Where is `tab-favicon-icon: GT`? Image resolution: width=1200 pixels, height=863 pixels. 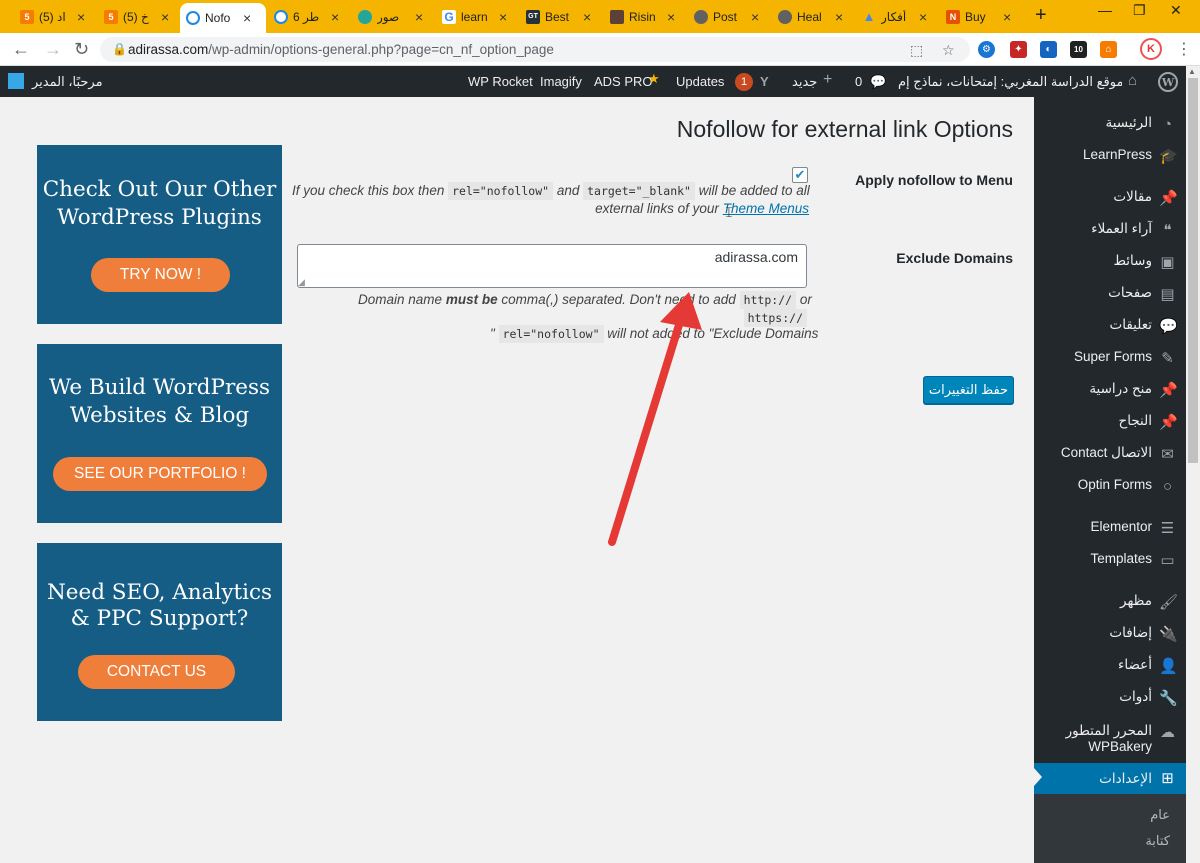 tab-favicon-icon: GT is located at coordinates (533, 16).